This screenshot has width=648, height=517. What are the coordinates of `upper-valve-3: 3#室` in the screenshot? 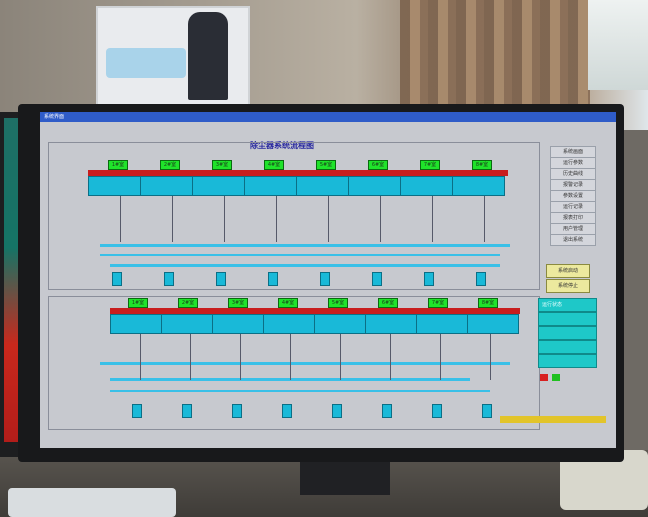 It's located at (222, 165).